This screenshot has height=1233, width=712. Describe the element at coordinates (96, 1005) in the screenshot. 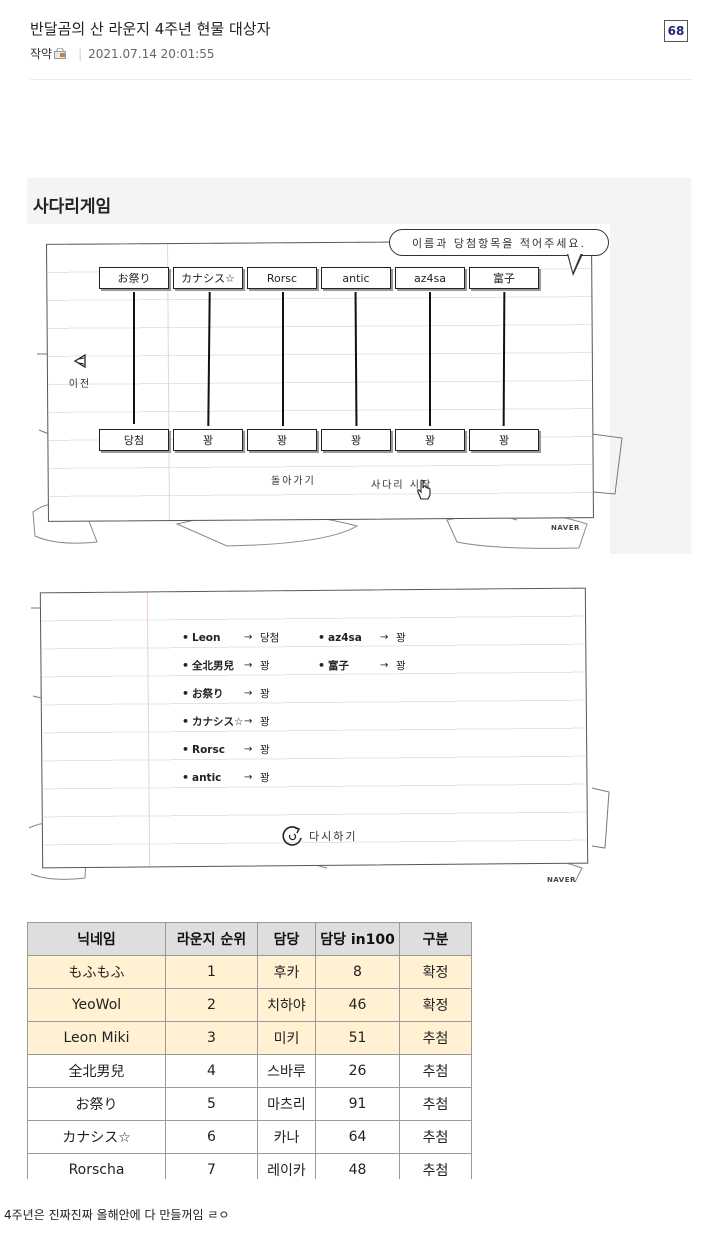

I see `cell-nickname: YeoWol` at that location.